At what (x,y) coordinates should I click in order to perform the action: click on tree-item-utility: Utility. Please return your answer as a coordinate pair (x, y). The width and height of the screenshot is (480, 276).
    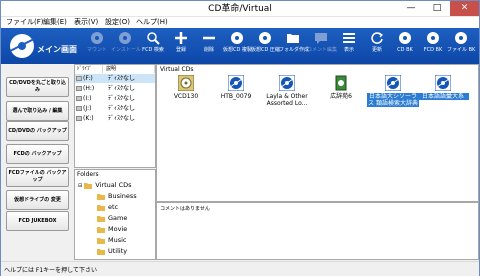
    Looking at the image, I should click on (112, 251).